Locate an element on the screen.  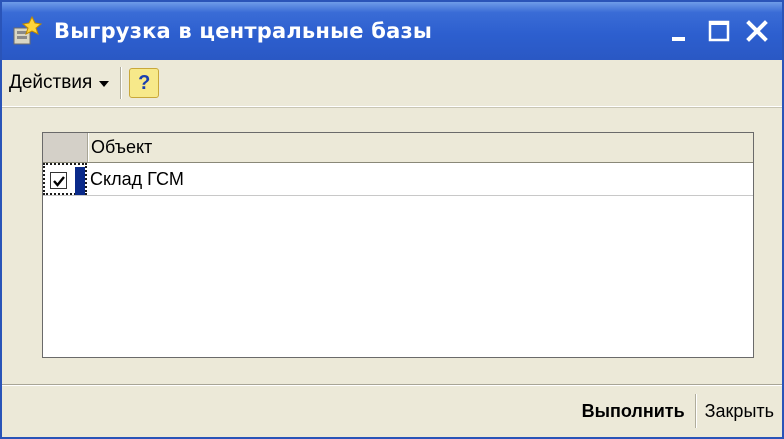
title-bar: Выгрузка в центральные базы is located at coordinates (392, 31).